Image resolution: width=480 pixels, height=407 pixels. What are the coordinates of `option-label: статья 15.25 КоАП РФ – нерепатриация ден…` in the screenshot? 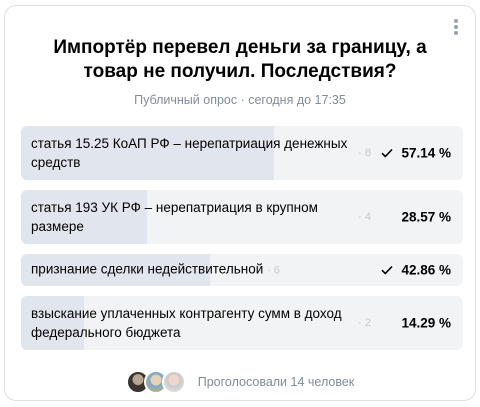 It's located at (189, 153).